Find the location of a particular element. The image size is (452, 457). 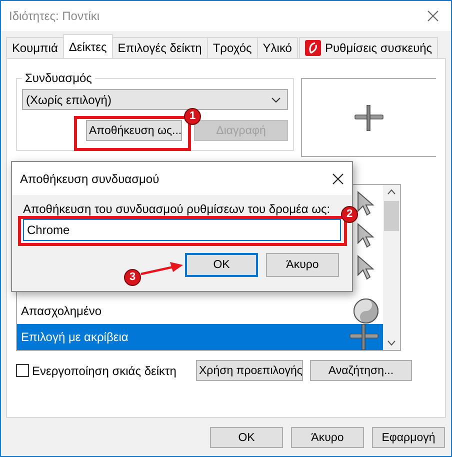

device-logo-icon is located at coordinates (312, 48).